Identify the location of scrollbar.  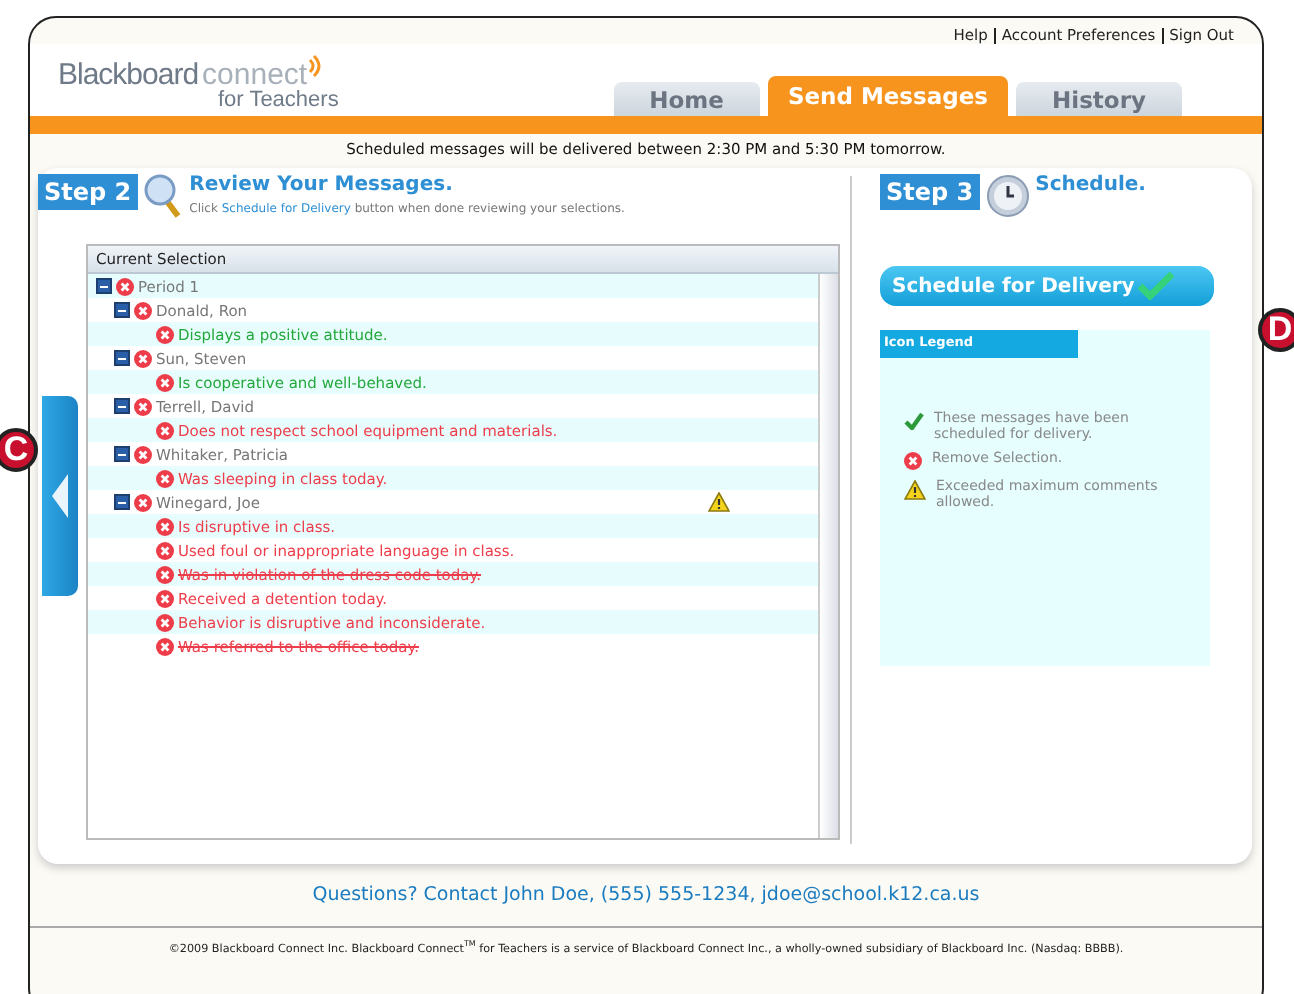
(828, 556).